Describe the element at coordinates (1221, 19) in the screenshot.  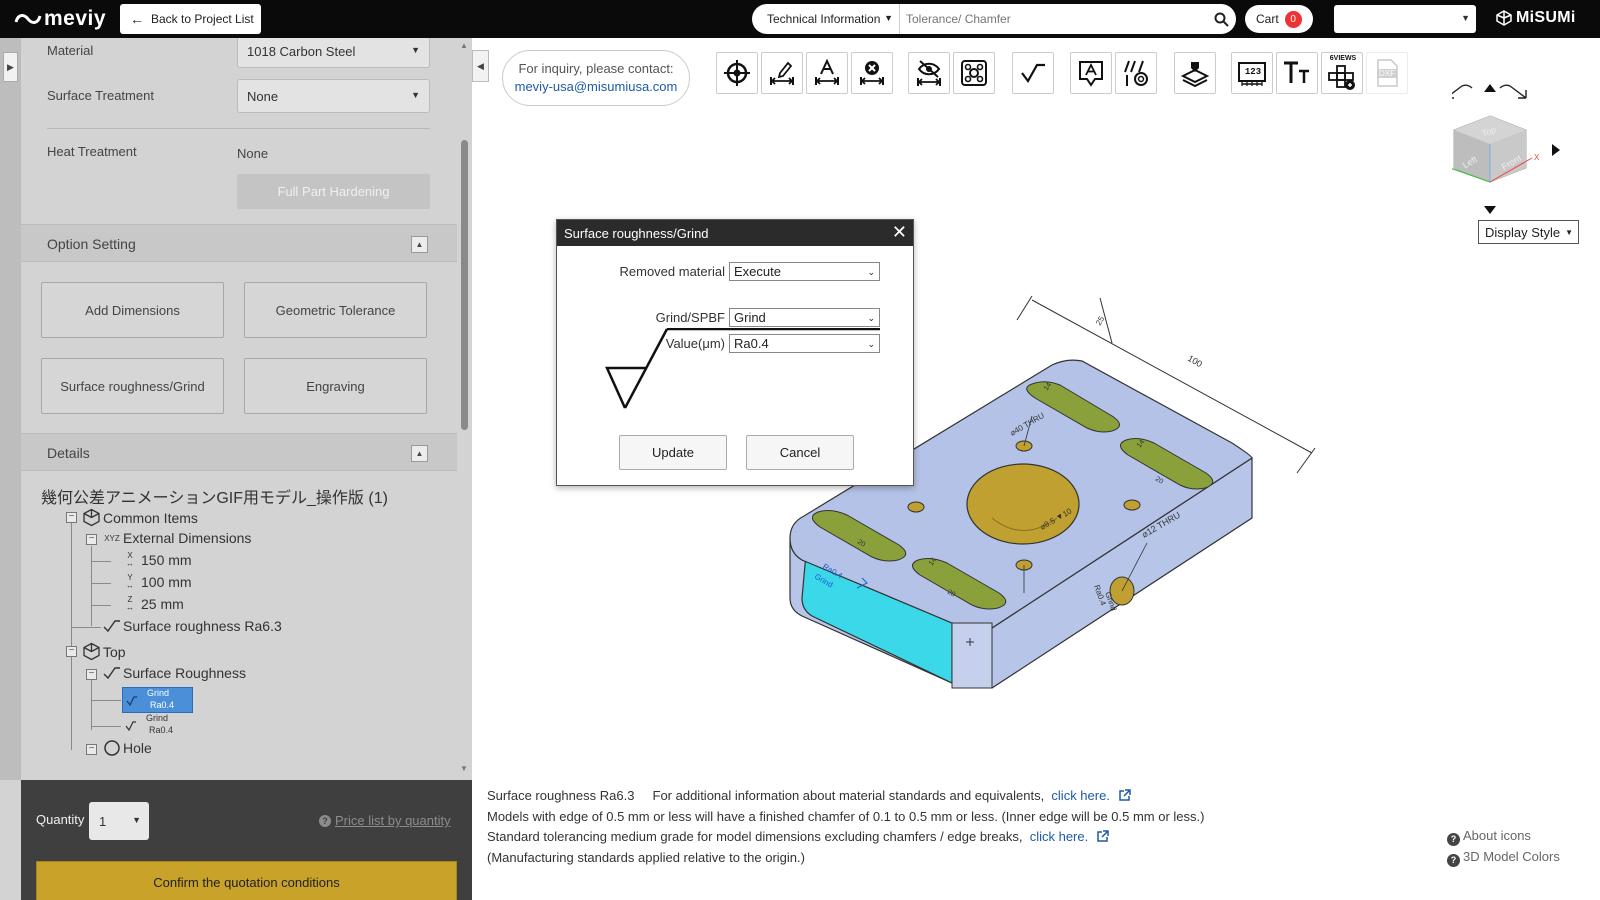
I see `search-button` at that location.